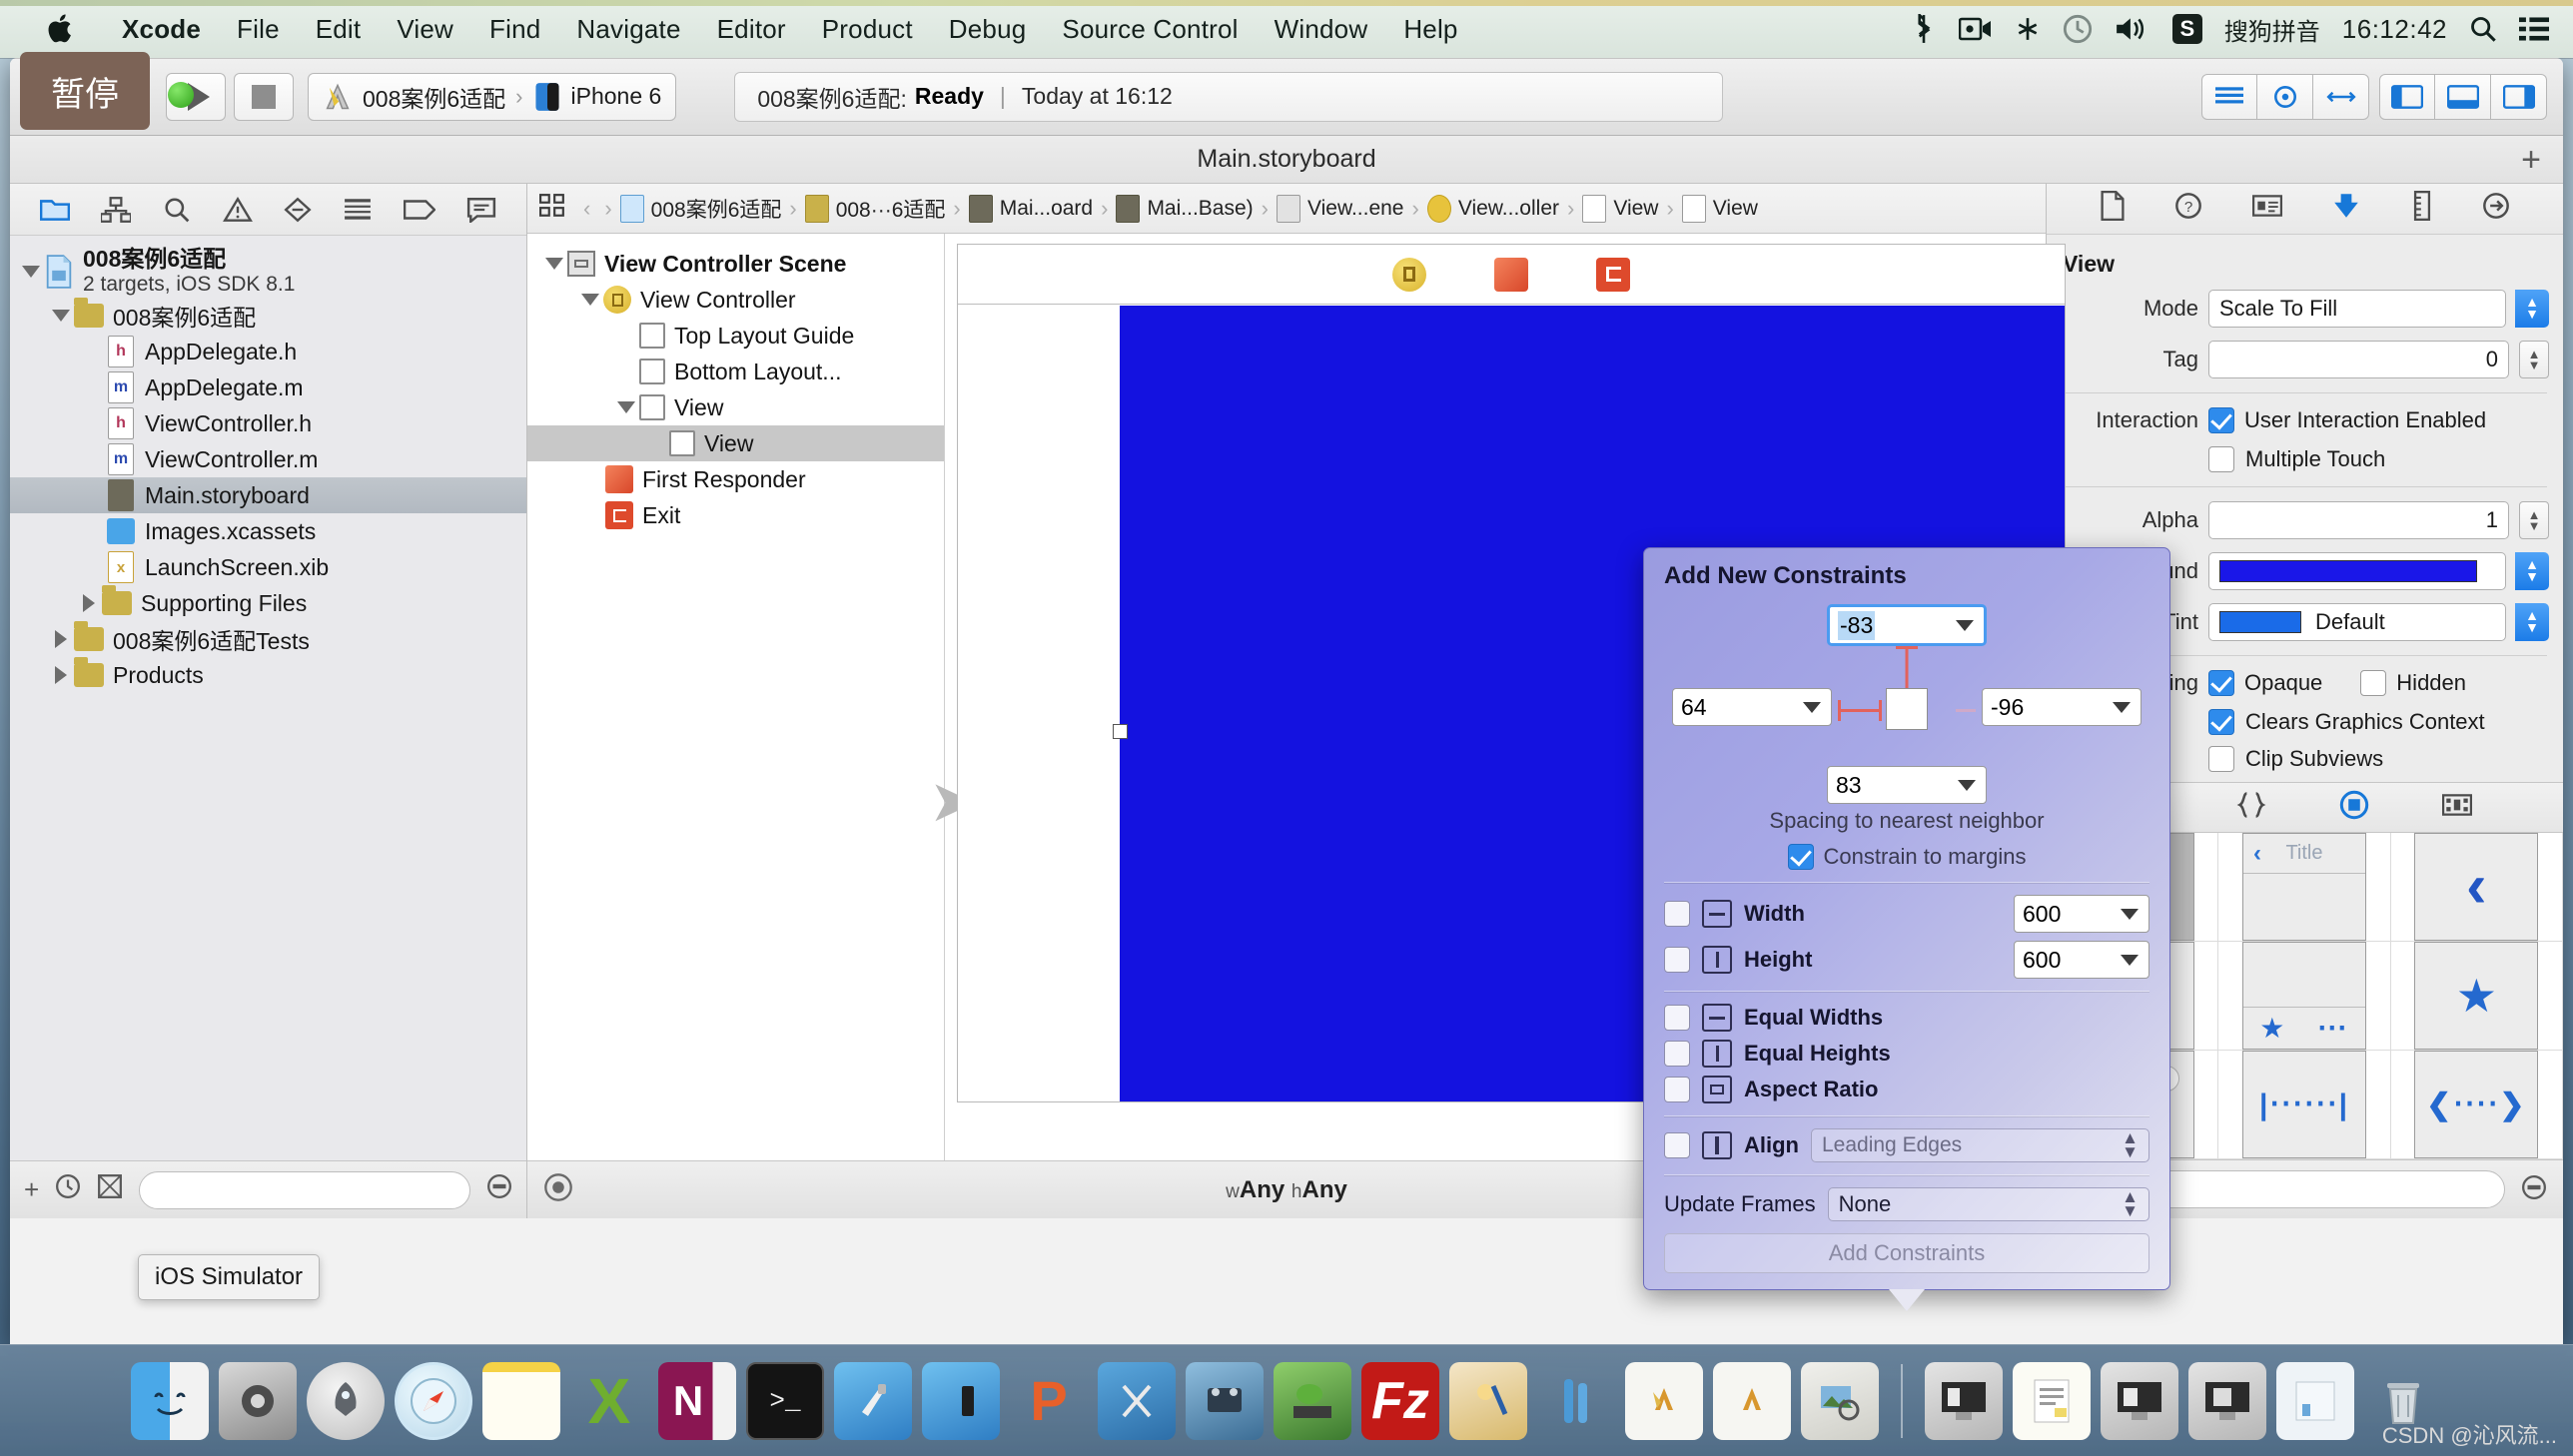  Describe the element at coordinates (2186, 29) in the screenshot. I see `ime-badge-icon: S` at that location.